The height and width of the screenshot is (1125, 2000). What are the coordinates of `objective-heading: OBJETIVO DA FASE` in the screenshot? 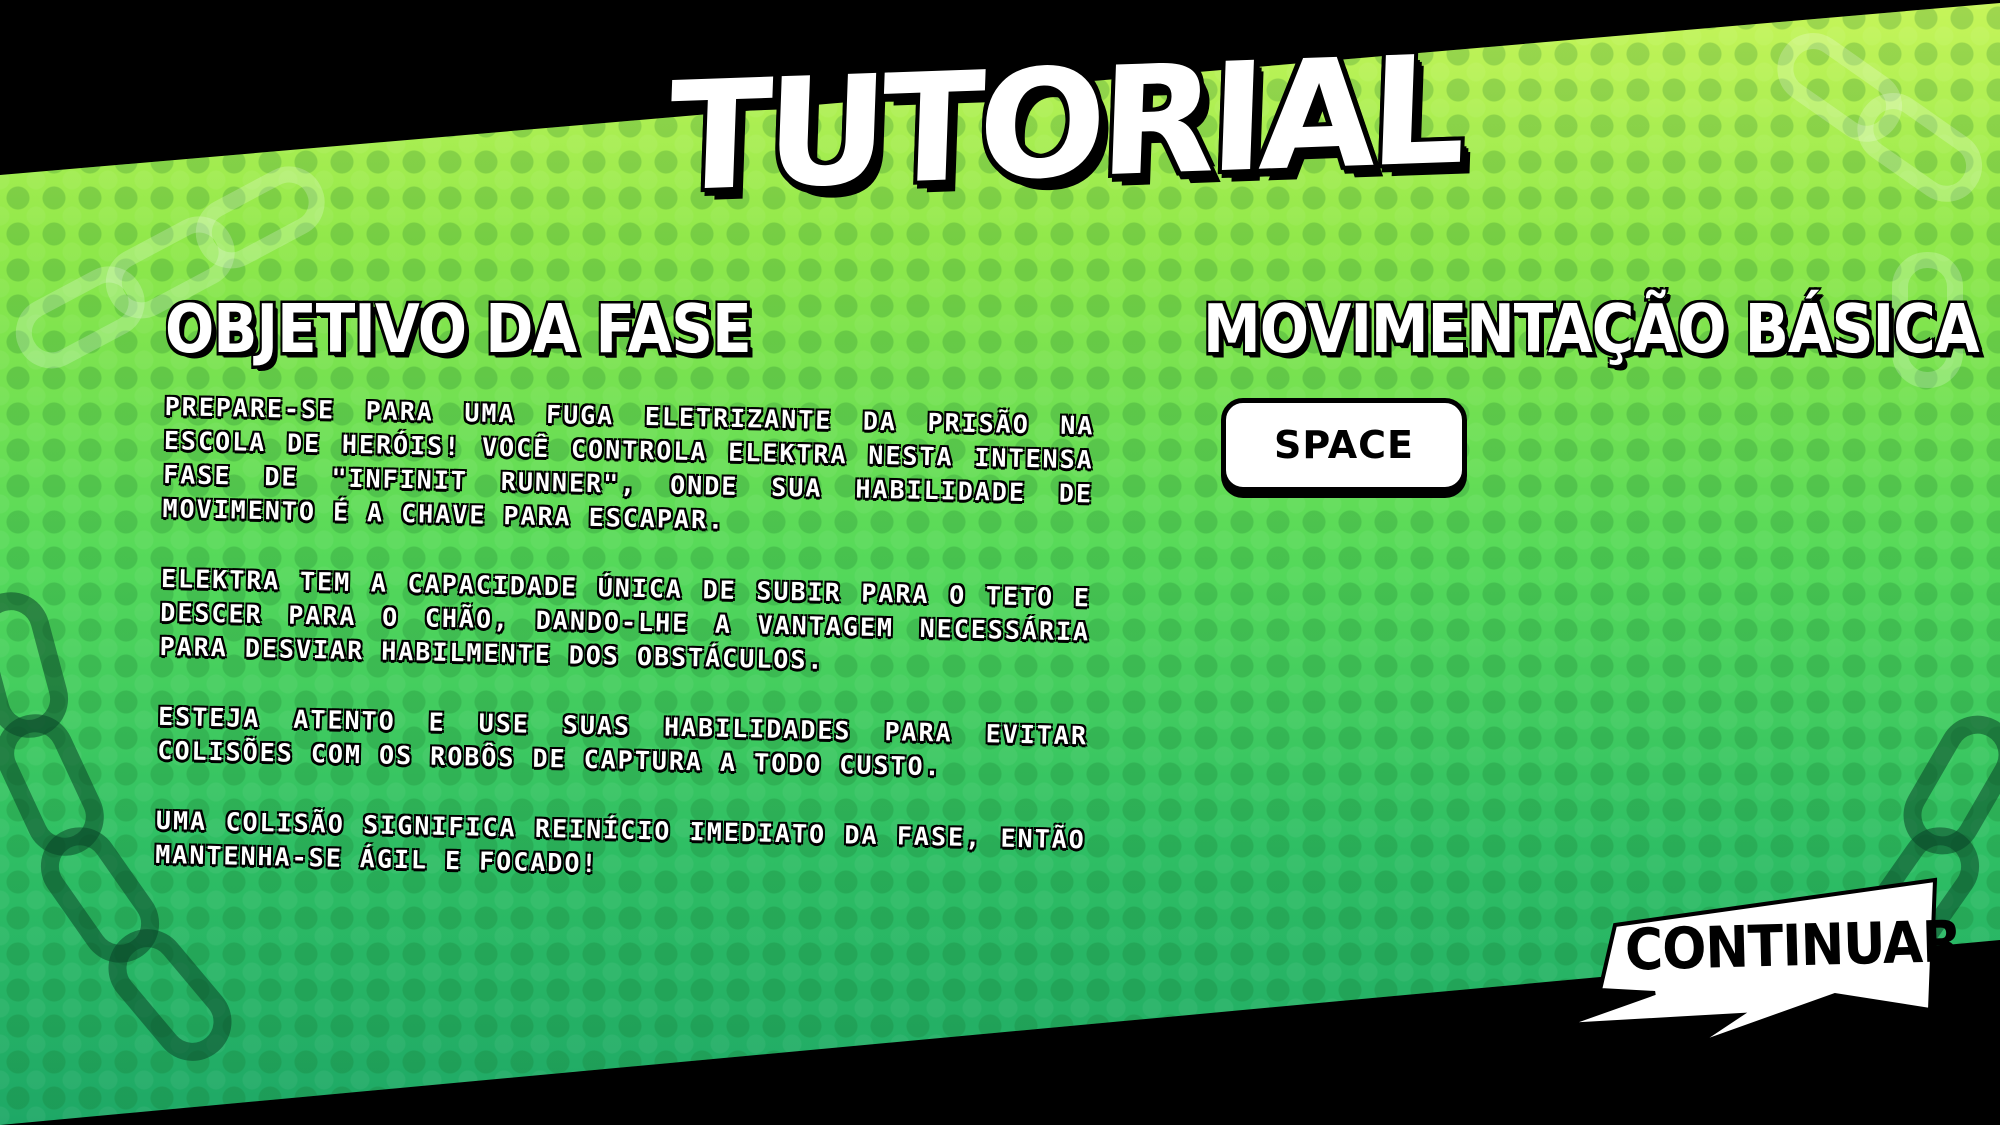 It's located at (458, 329).